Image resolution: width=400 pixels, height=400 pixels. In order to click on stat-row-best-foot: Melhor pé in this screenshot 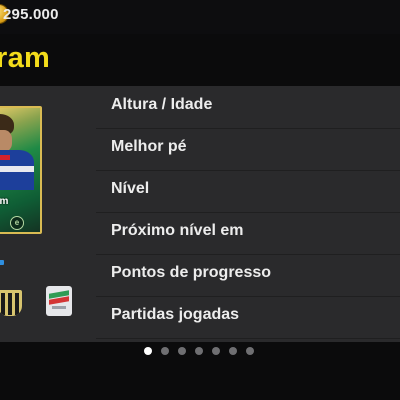, I will do `click(248, 149)`.